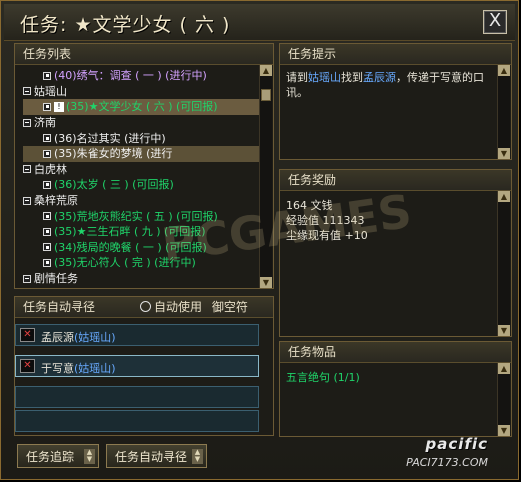 The width and height of the screenshot is (521, 482). What do you see at coordinates (144, 54) in the screenshot?
I see `quest-list-header: 任务列表` at bounding box center [144, 54].